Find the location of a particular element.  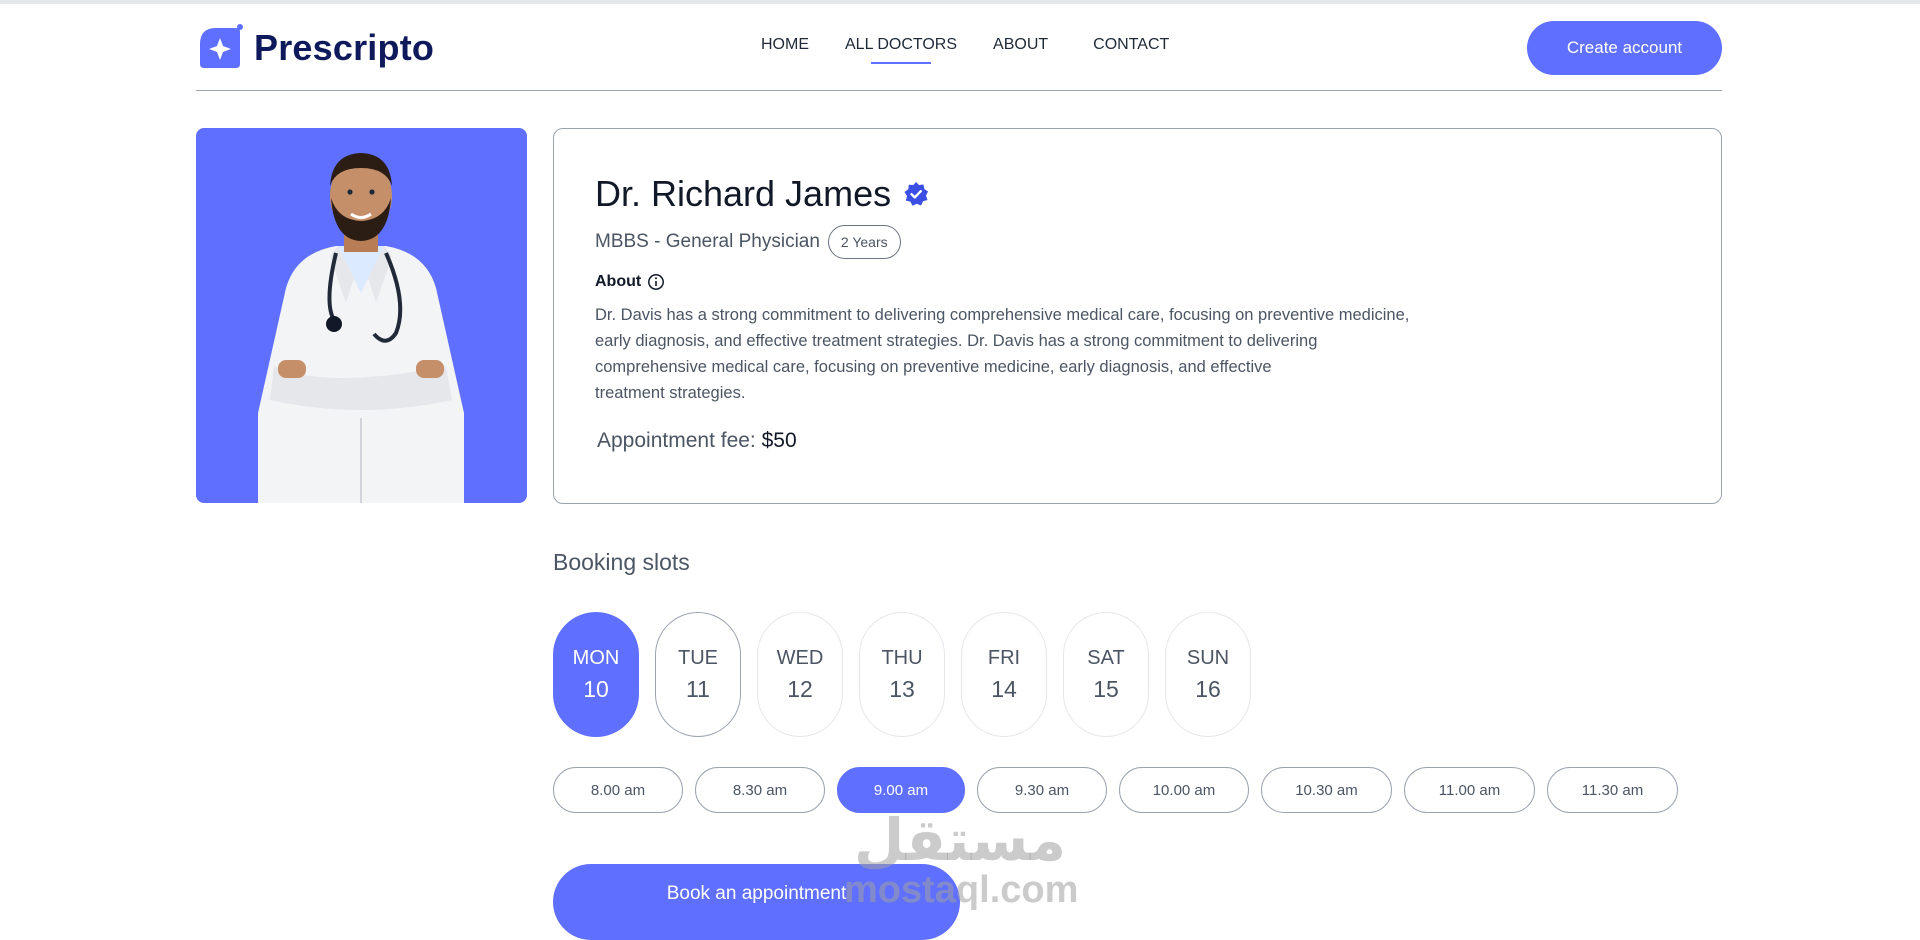

day-slot: SUN 16 is located at coordinates (1208, 674).